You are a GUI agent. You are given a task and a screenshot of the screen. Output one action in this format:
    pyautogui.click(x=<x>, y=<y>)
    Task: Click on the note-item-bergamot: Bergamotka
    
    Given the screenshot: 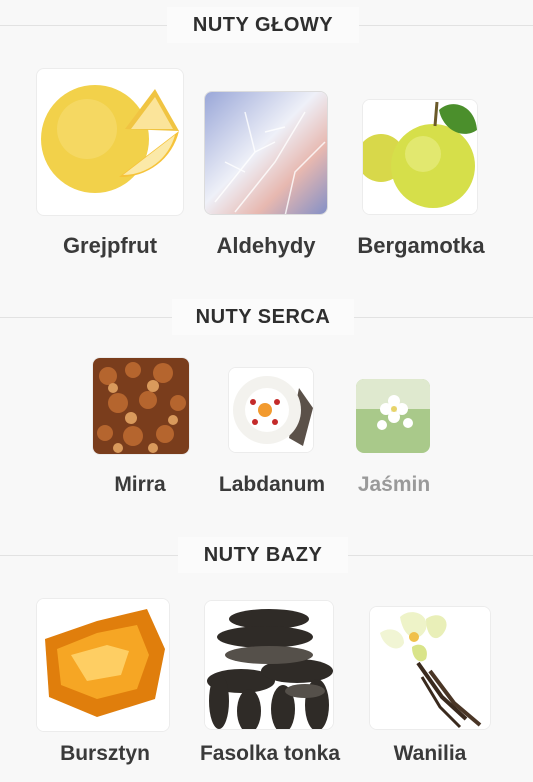 What is the action you would take?
    pyautogui.click(x=421, y=165)
    